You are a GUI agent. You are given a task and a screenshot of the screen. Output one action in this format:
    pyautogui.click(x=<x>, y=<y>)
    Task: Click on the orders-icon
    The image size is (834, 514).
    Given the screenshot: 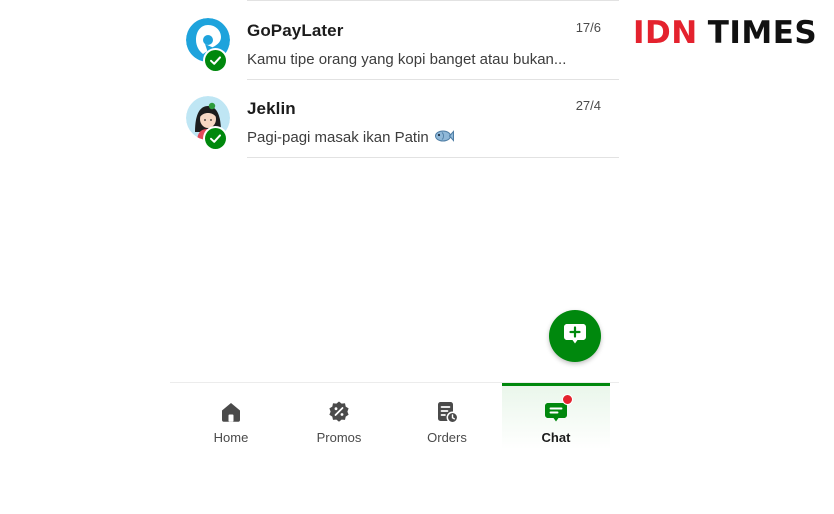 What is the action you would take?
    pyautogui.click(x=447, y=412)
    